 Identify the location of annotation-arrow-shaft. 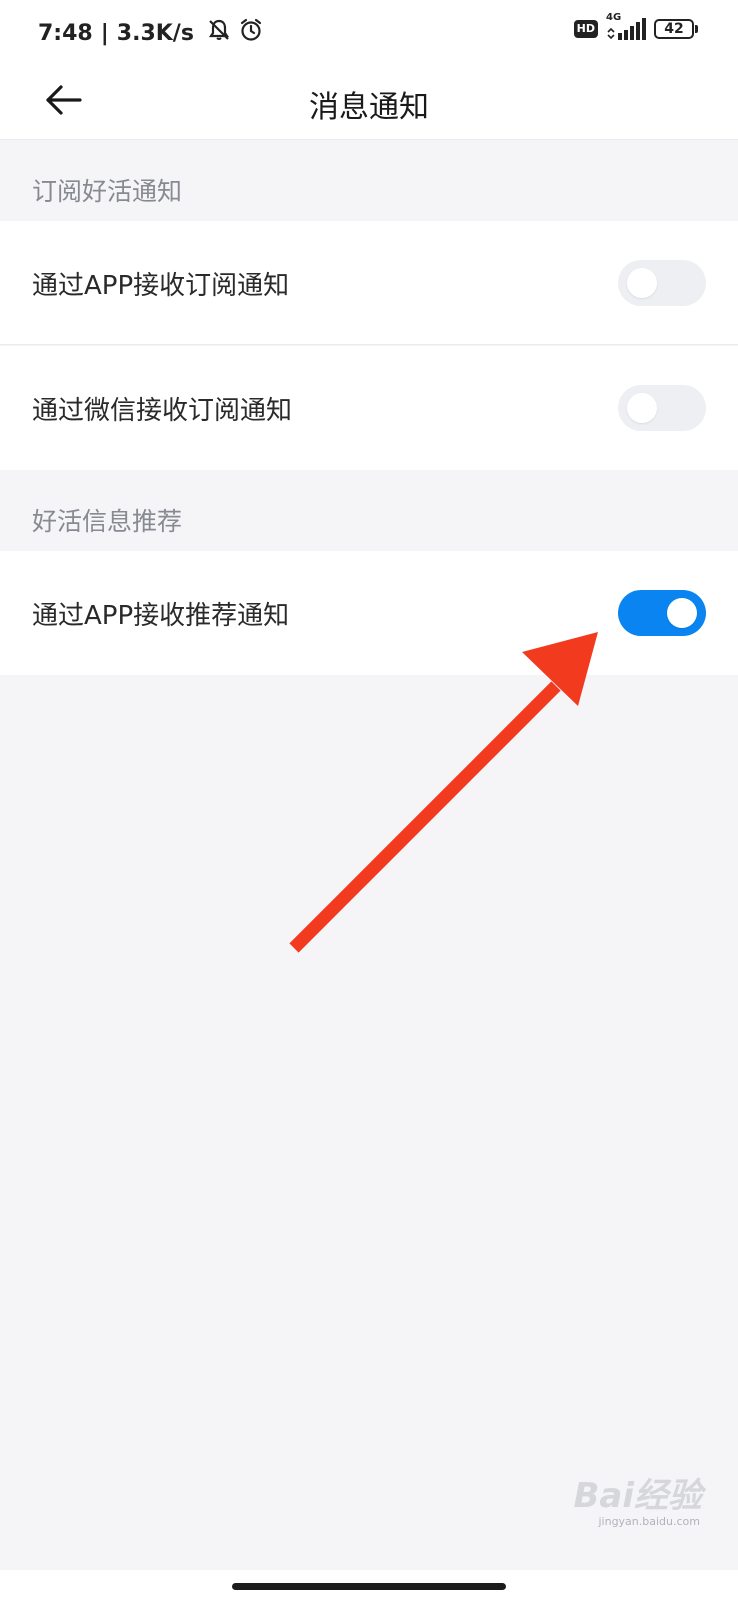
(425, 817).